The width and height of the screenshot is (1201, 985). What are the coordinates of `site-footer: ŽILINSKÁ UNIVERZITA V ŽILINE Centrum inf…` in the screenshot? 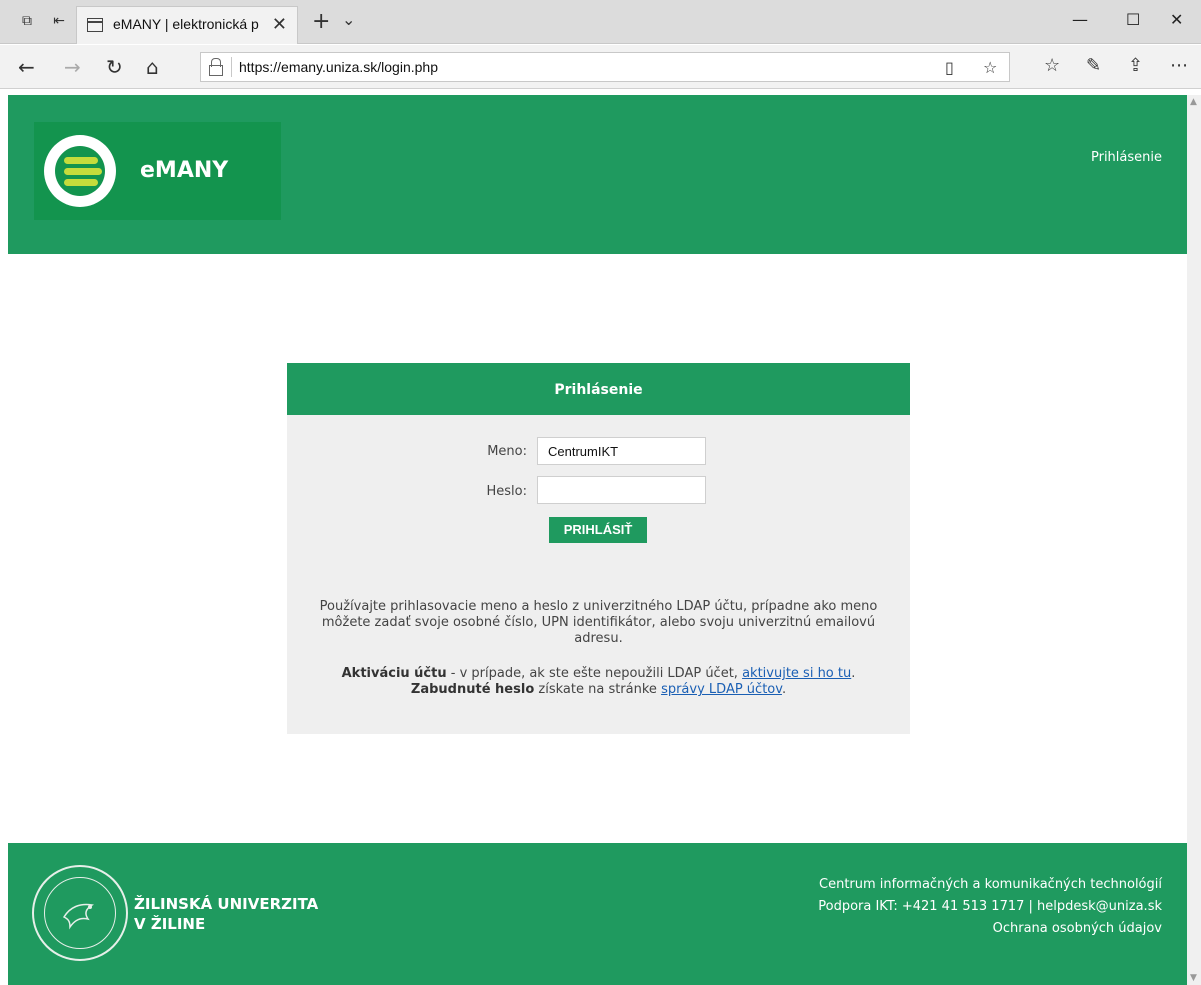 It's located at (597, 914).